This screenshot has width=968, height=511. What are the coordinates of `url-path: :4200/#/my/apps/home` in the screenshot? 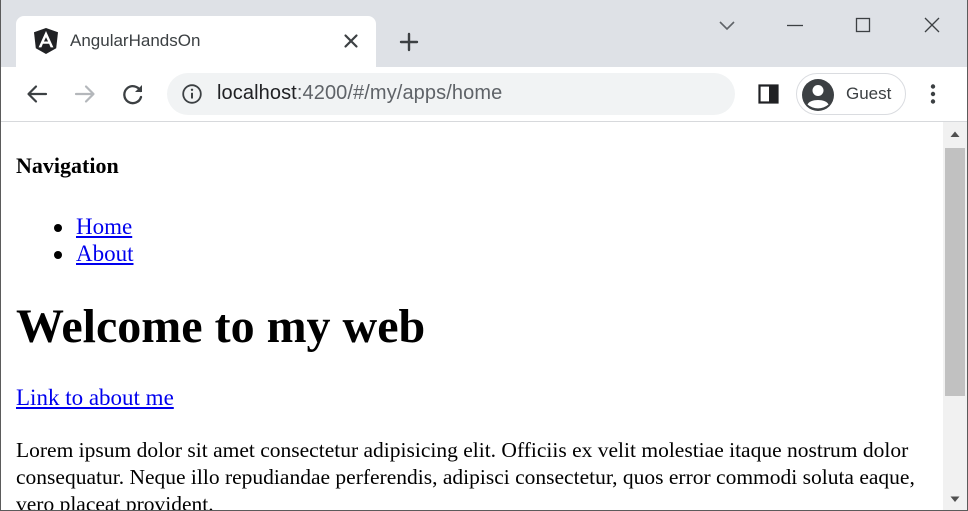 It's located at (399, 93).